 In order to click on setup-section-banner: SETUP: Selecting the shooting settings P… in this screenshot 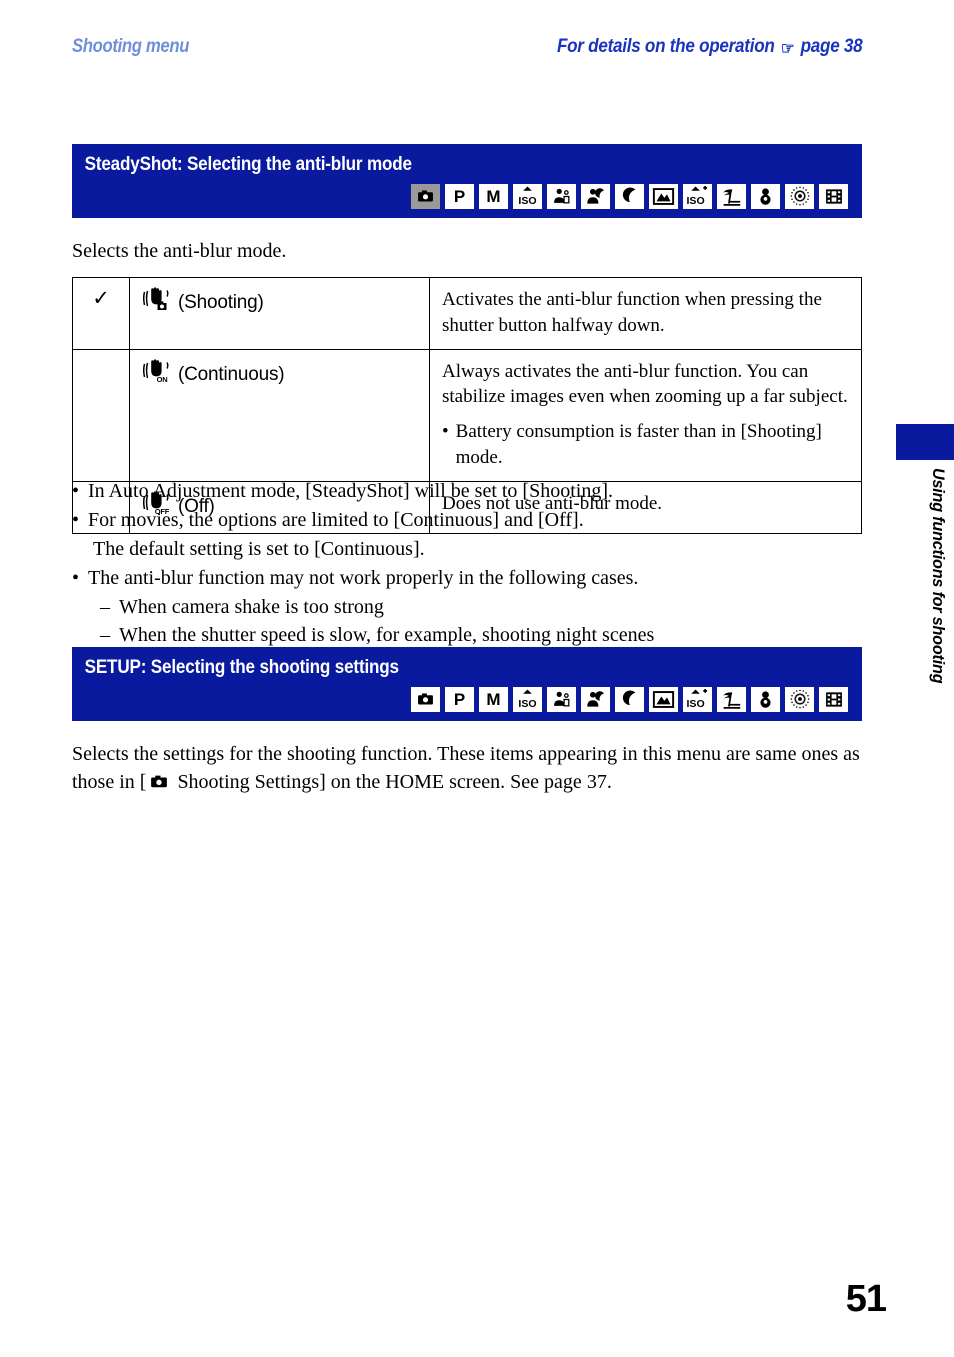, I will do `click(467, 684)`.